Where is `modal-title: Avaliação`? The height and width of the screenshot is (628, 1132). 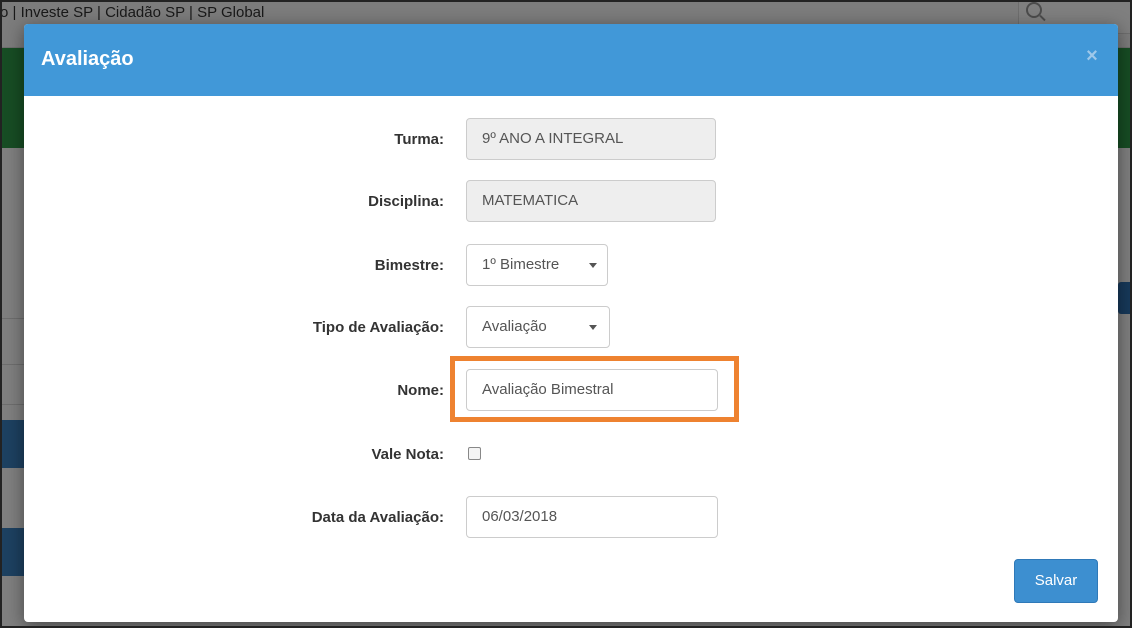
modal-title: Avaliação is located at coordinates (87, 59).